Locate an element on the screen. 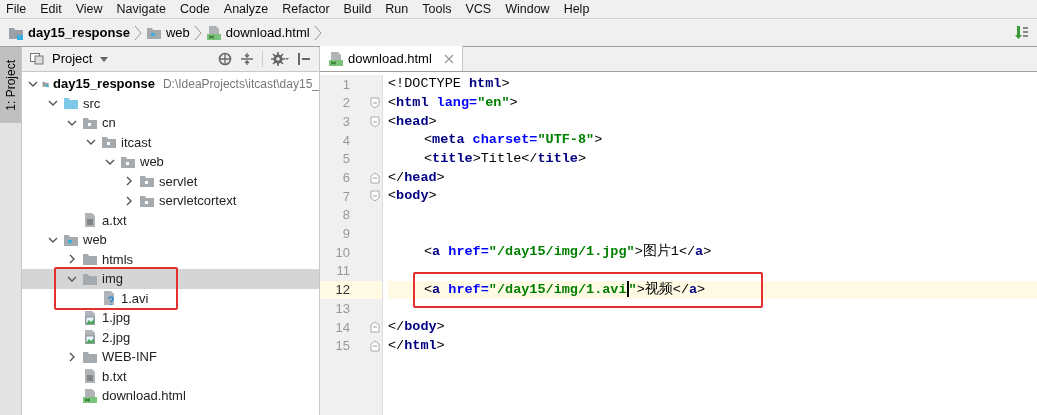  line-number: 5 is located at coordinates (345, 159).